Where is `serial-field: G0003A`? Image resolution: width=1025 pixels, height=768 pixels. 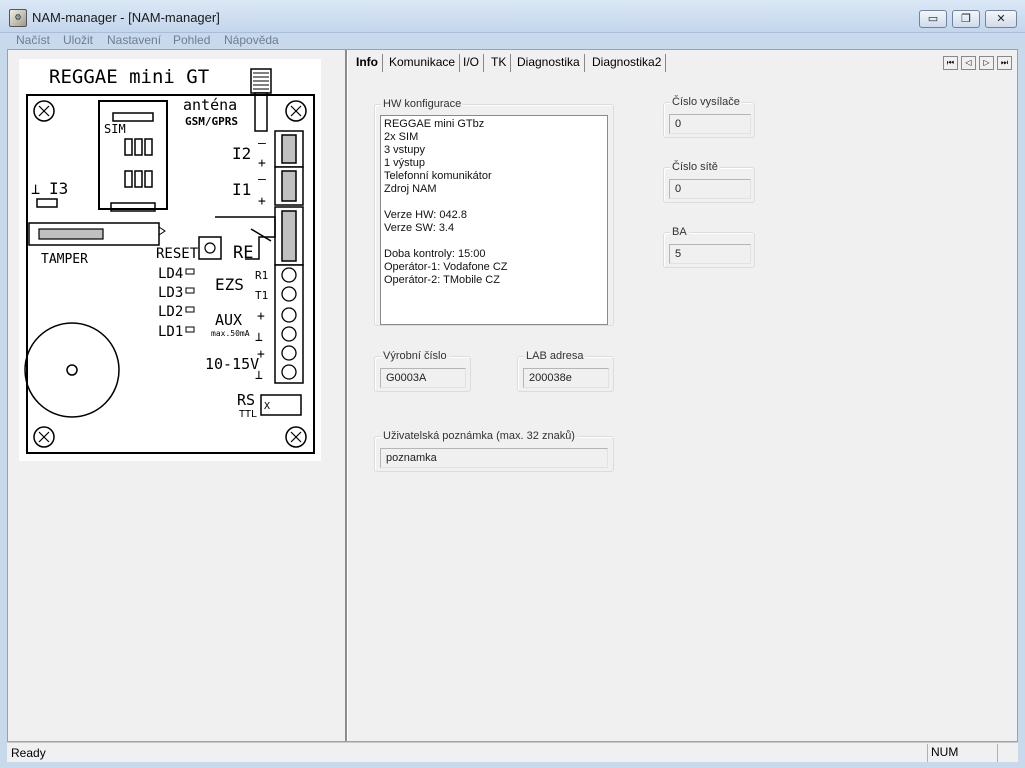 serial-field: G0003A is located at coordinates (423, 378).